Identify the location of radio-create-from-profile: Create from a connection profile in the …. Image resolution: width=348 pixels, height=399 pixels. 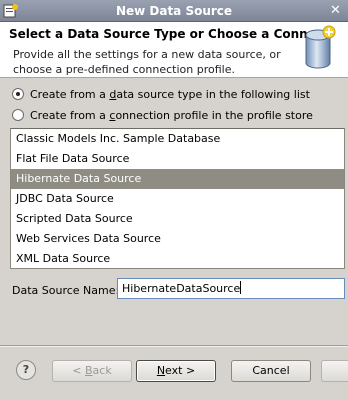
(162, 115).